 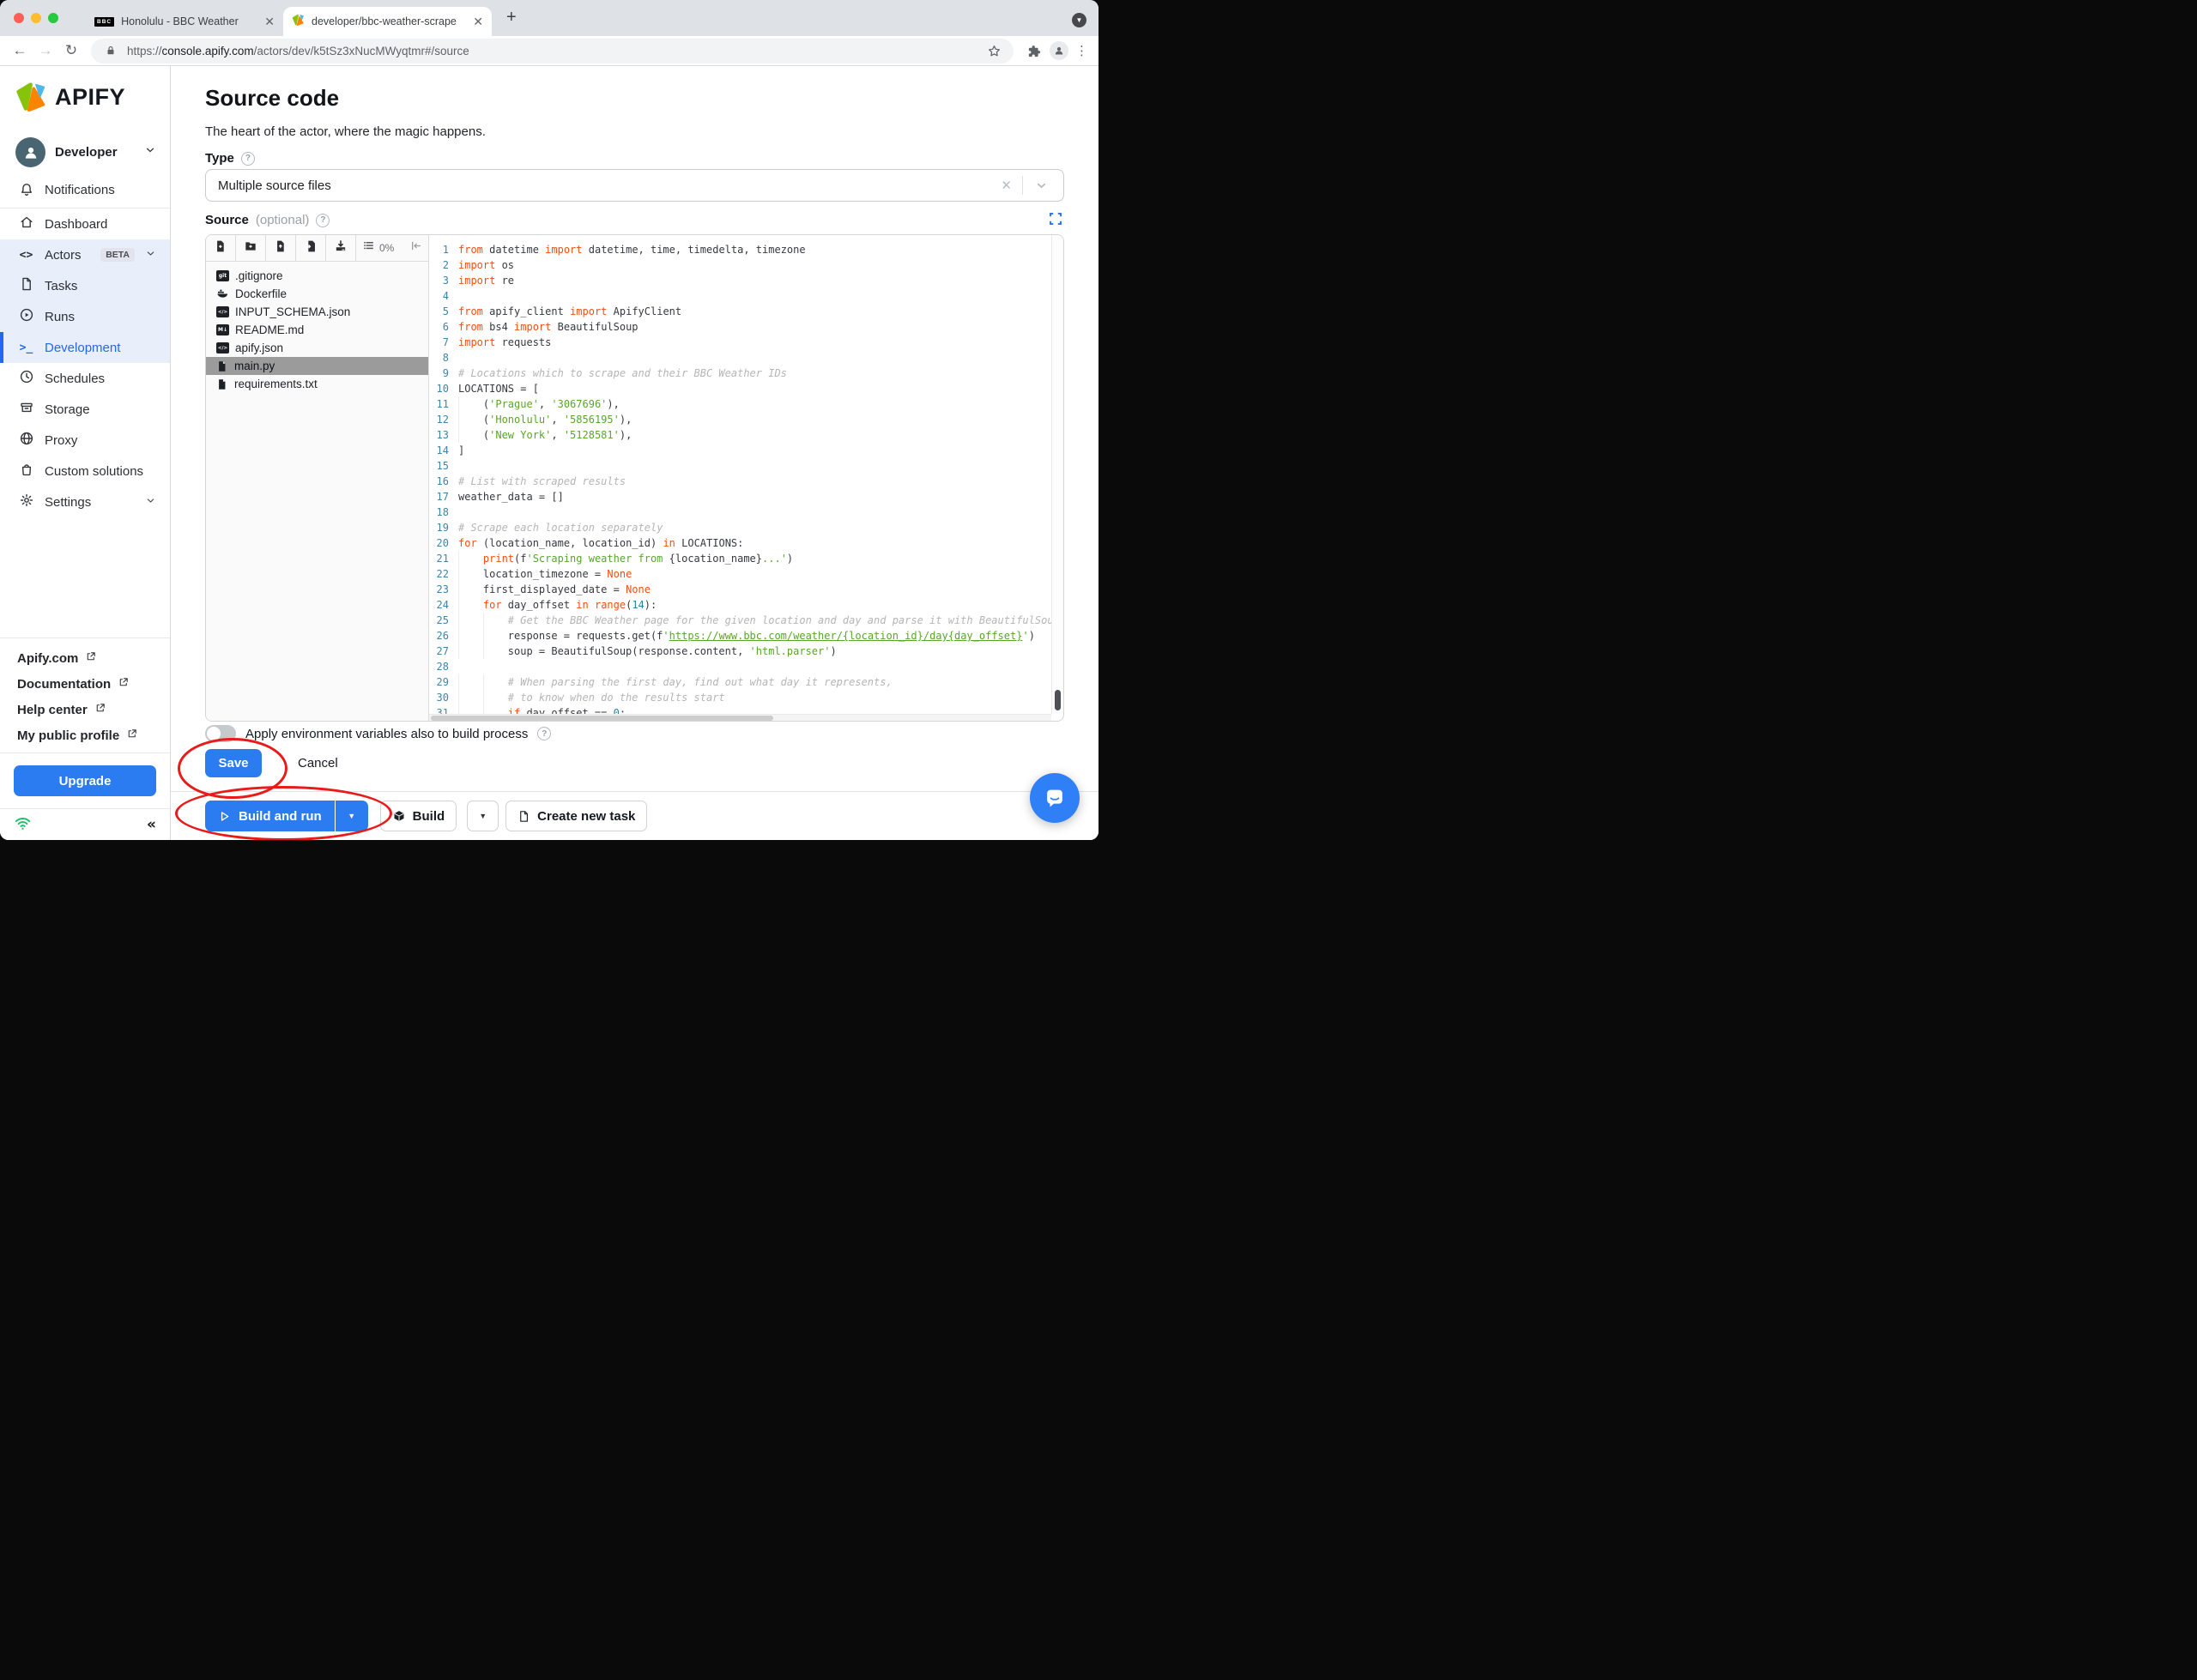 What do you see at coordinates (415, 248) in the screenshot?
I see `collapse-pane-icon` at bounding box center [415, 248].